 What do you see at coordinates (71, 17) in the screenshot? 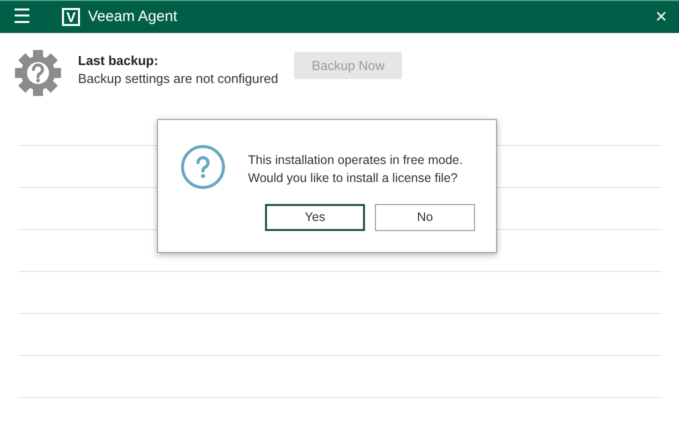
I see `logo: V` at bounding box center [71, 17].